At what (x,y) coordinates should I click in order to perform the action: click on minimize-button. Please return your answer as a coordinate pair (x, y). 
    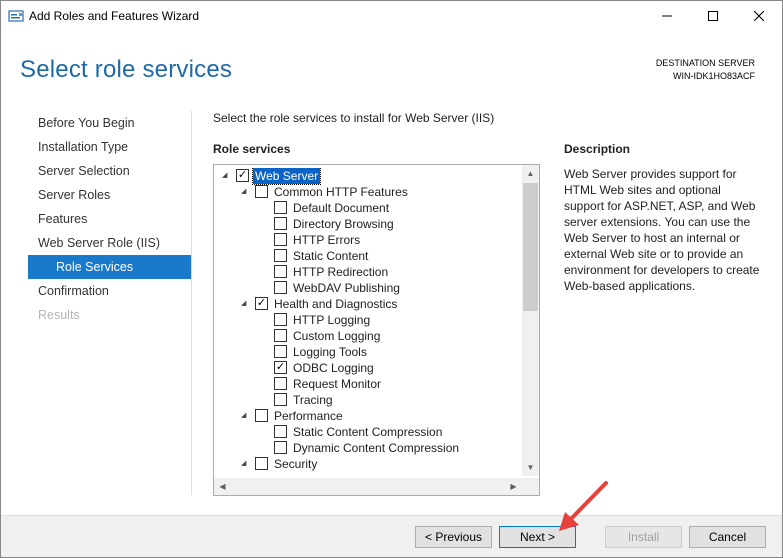
    Looking at the image, I should click on (667, 16).